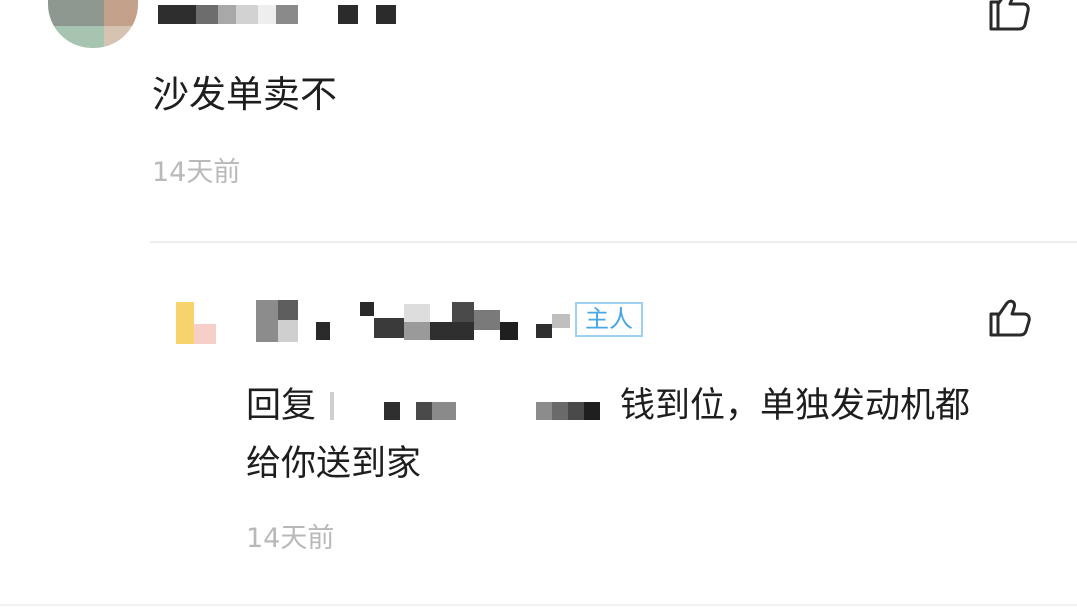 Image resolution: width=1077 pixels, height=612 pixels. I want to click on owner-badge: 主人, so click(609, 319).